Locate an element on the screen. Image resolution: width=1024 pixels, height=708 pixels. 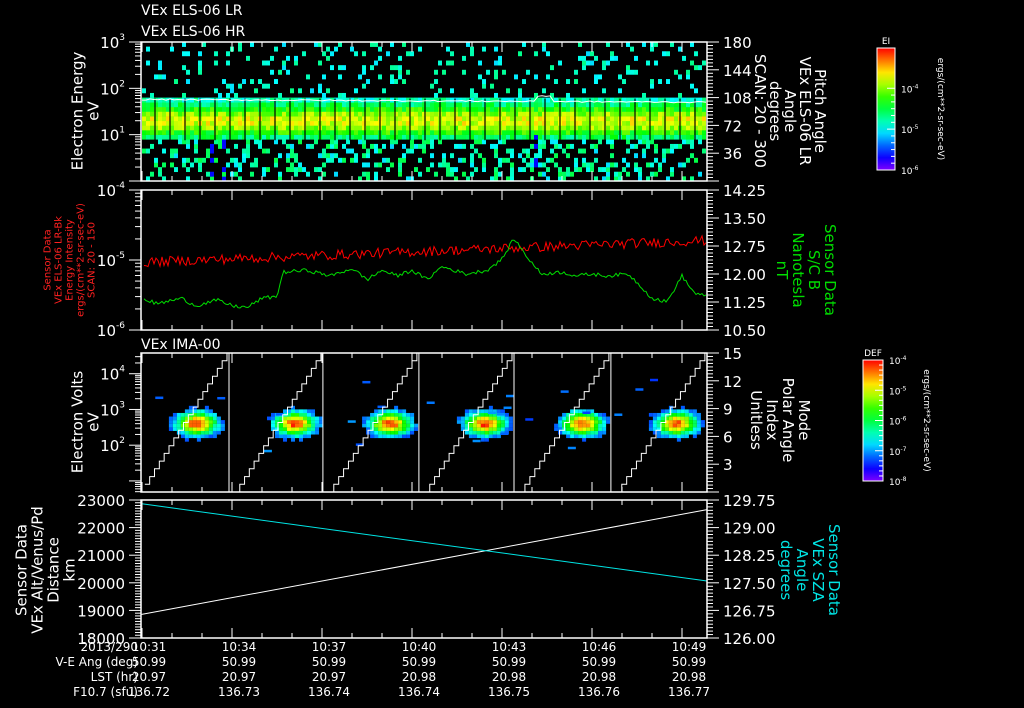
ephemeris-value: 136.74 is located at coordinates (329, 692).